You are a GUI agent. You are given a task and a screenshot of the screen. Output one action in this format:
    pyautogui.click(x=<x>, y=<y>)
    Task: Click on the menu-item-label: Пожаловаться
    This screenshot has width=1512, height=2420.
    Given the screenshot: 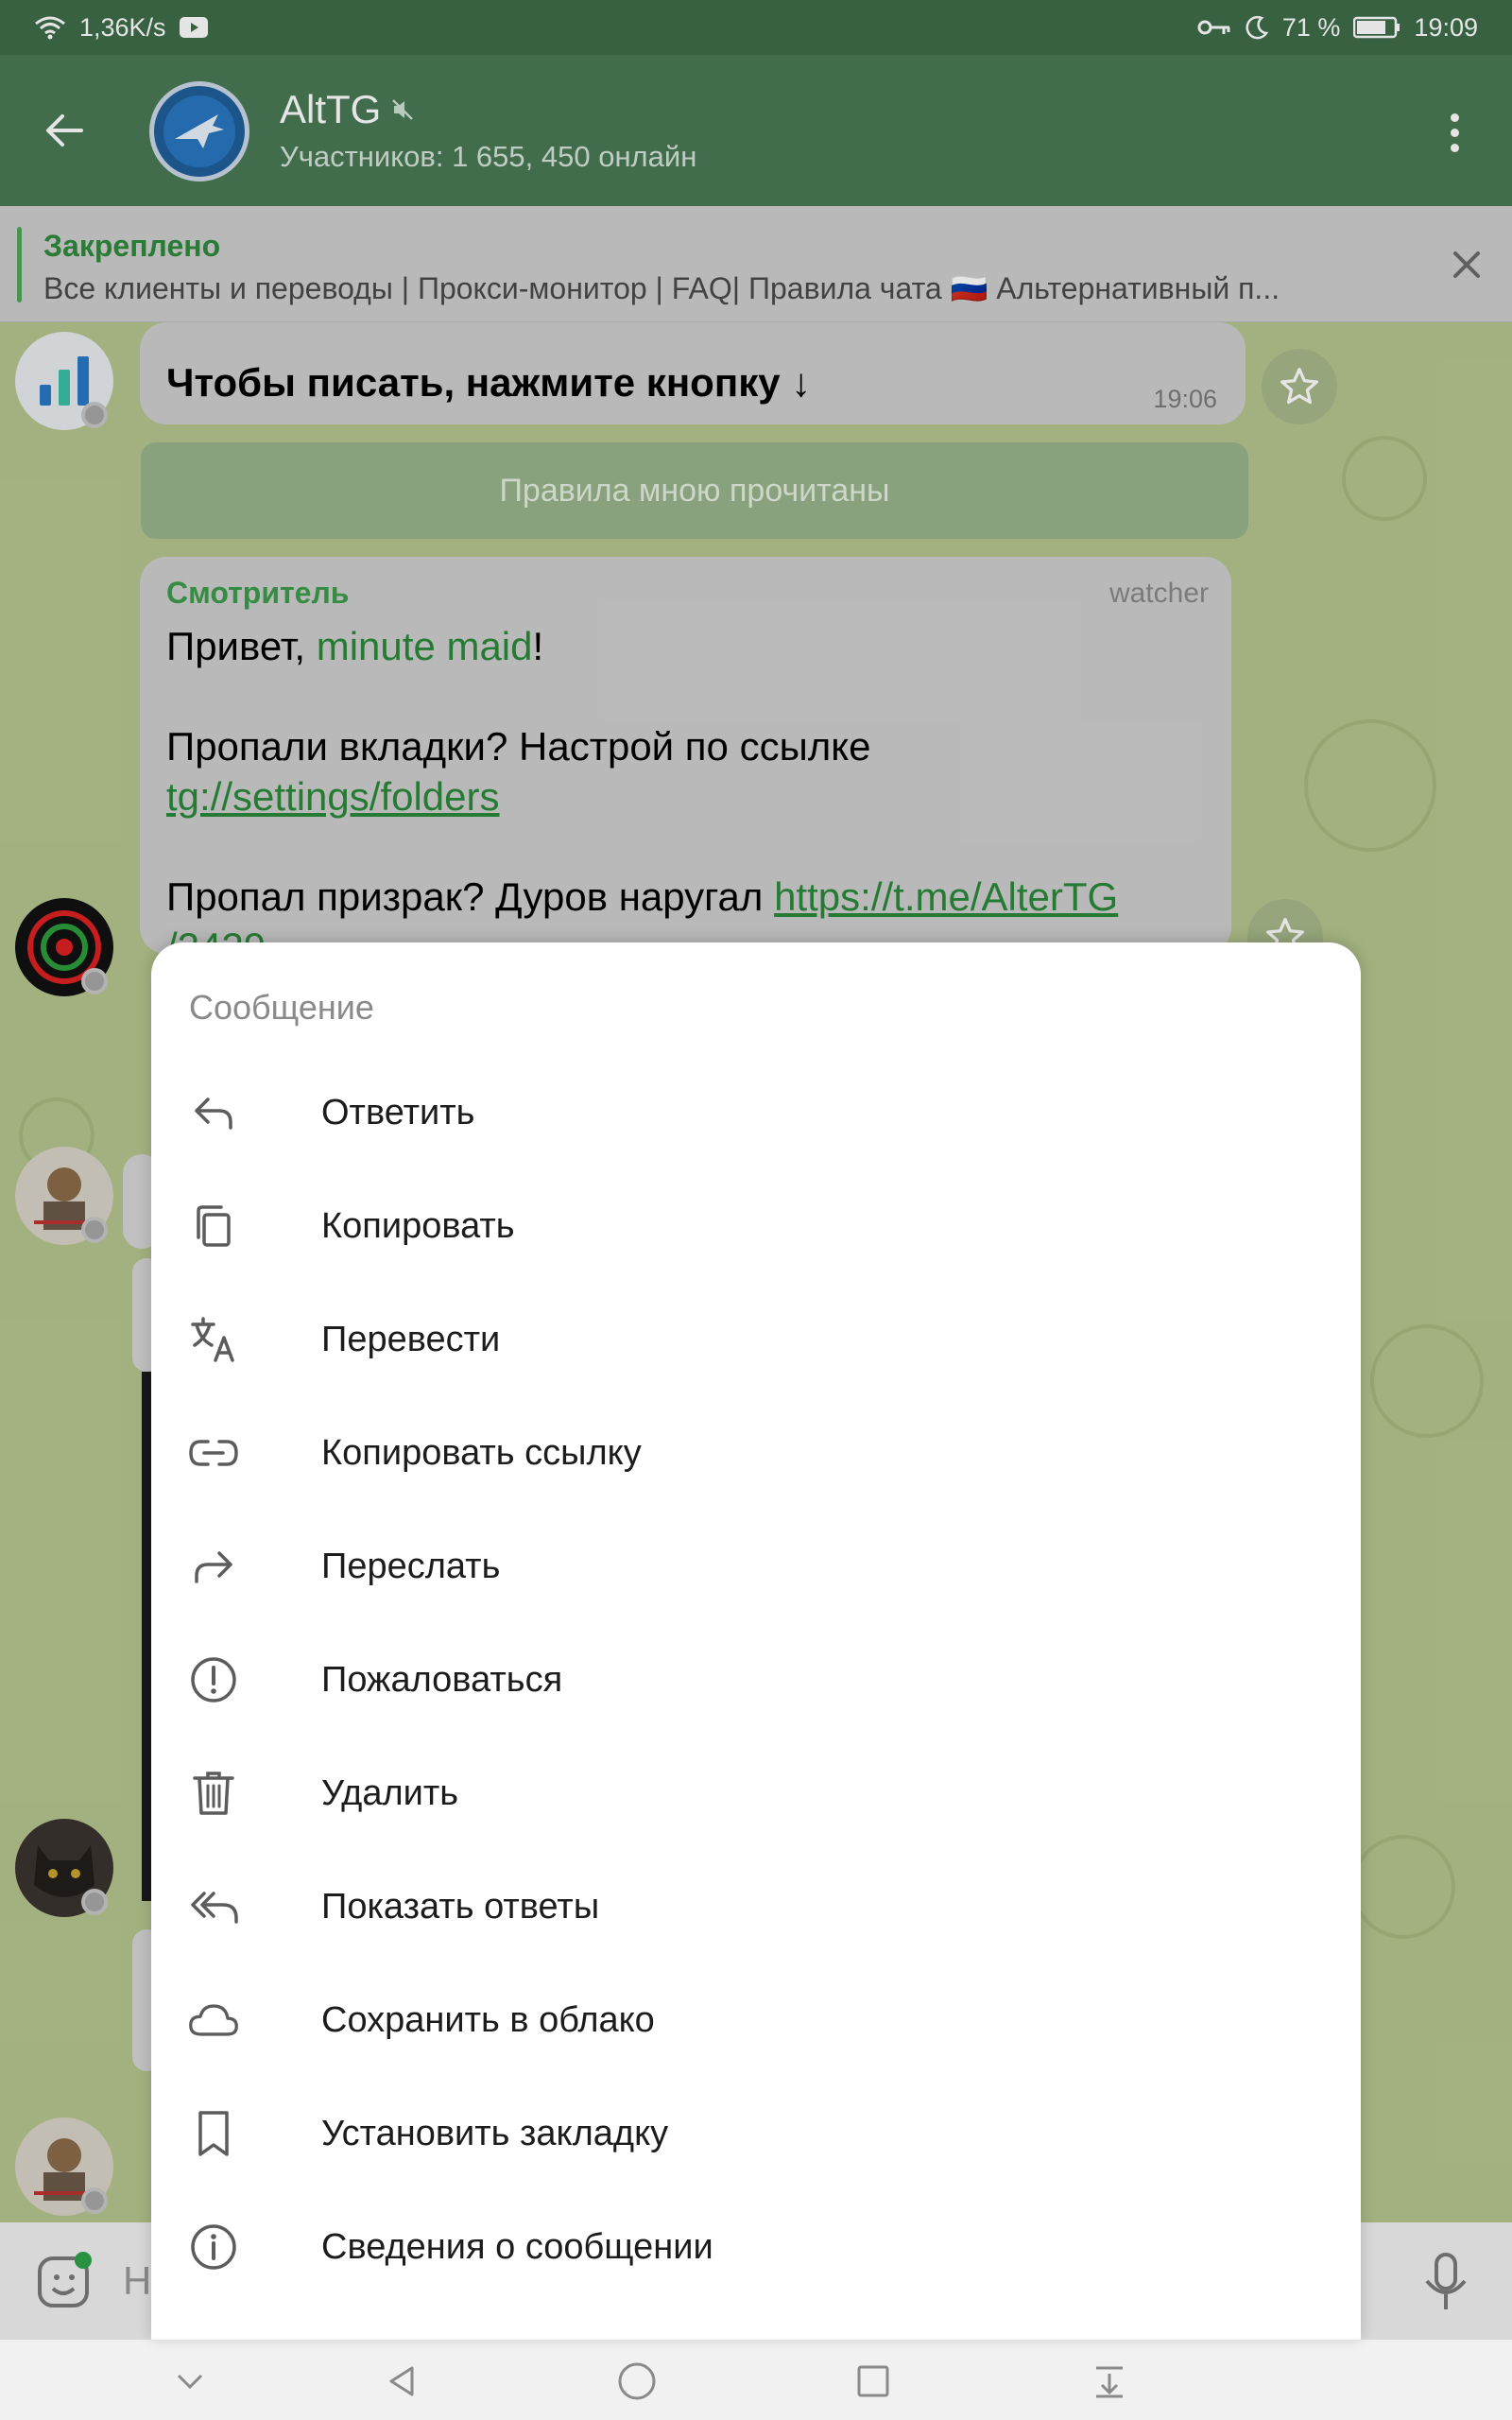 What is the action you would take?
    pyautogui.click(x=442, y=1680)
    